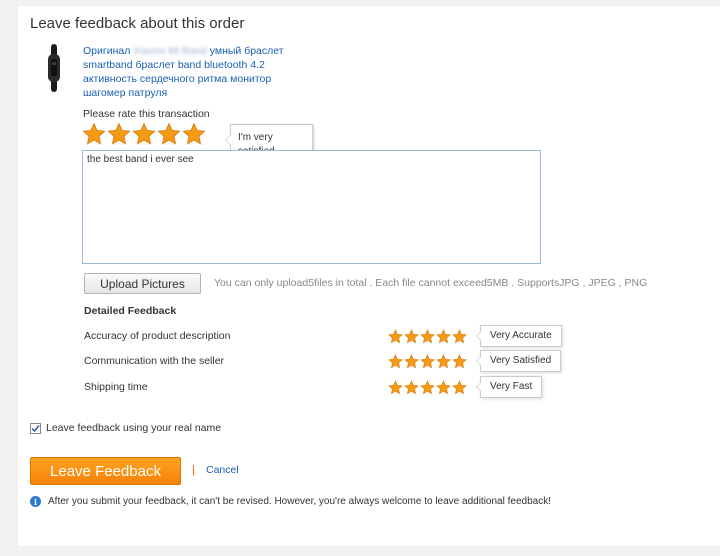  I want to click on real-name-checkbox, so click(35, 428).